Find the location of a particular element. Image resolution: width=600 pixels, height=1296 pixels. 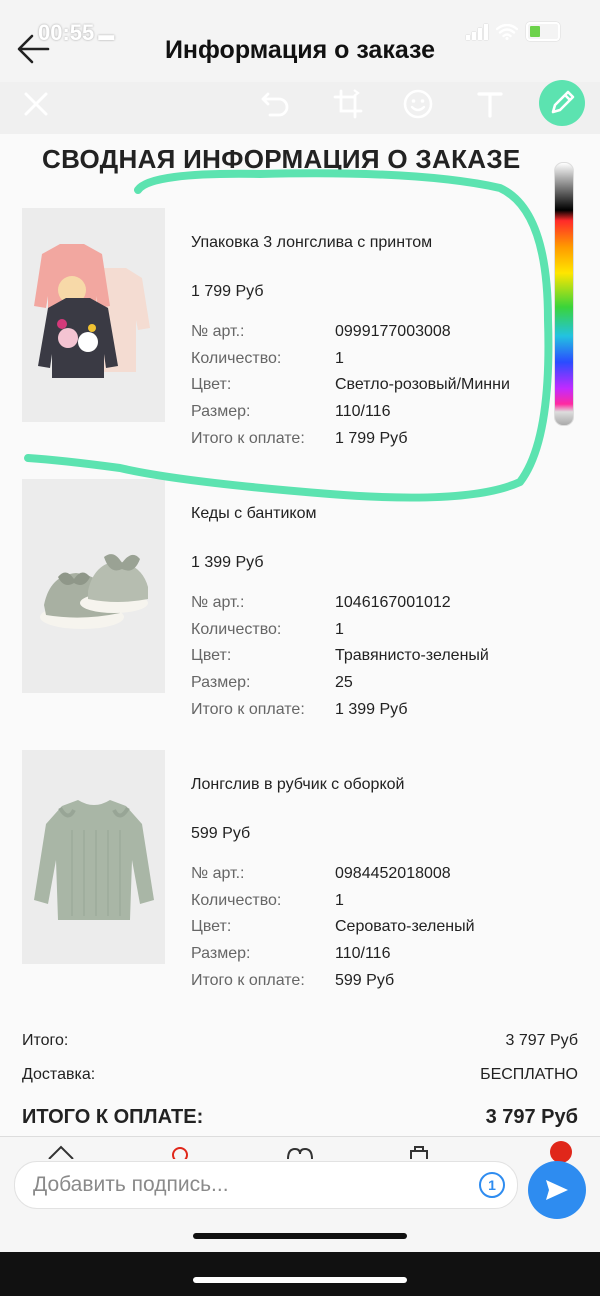

summary-title: СВОДНАЯ ИНФОРМАЦИЯ О ЗАКАЗЕ is located at coordinates (281, 159).